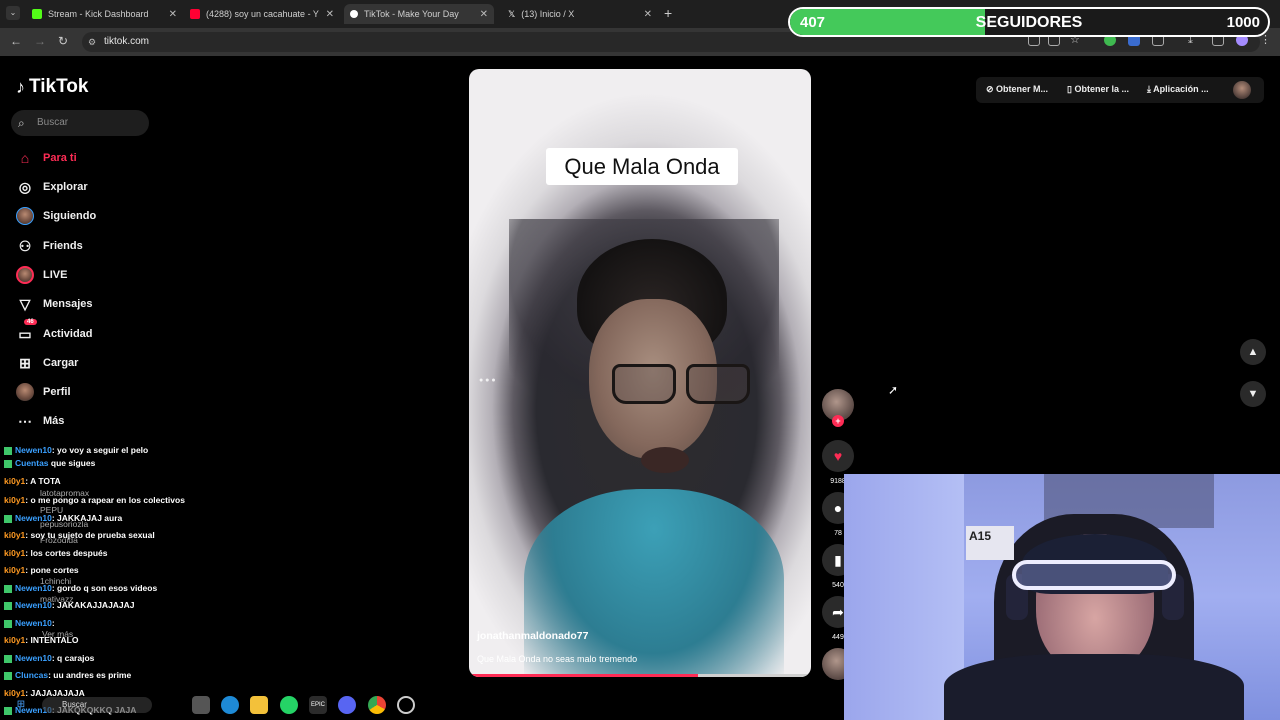 The width and height of the screenshot is (1280, 720). I want to click on tab-search-icon: ⌄, so click(13, 13).